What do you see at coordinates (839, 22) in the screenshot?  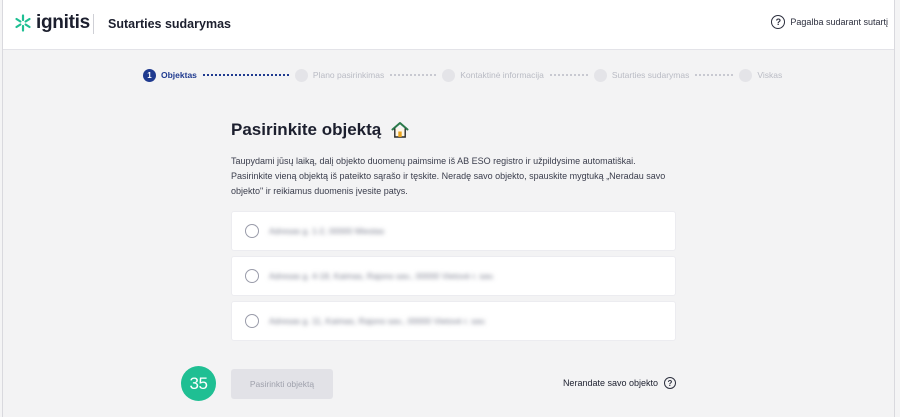 I see `help-link-label: Pagalba sudarant sutartį` at bounding box center [839, 22].